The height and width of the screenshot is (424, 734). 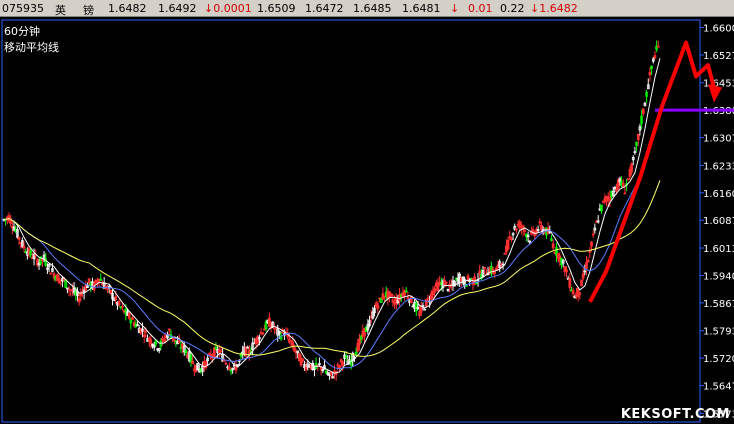 What do you see at coordinates (22, 31) in the screenshot?
I see `period-label: 60分钟` at bounding box center [22, 31].